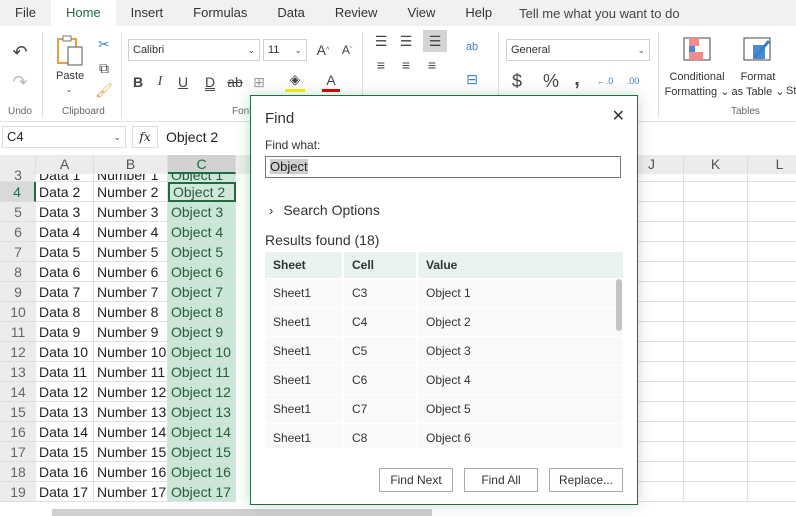 Image resolution: width=796 pixels, height=516 pixels. Describe the element at coordinates (104, 68) in the screenshot. I see `copy-icon: ⧉` at that location.